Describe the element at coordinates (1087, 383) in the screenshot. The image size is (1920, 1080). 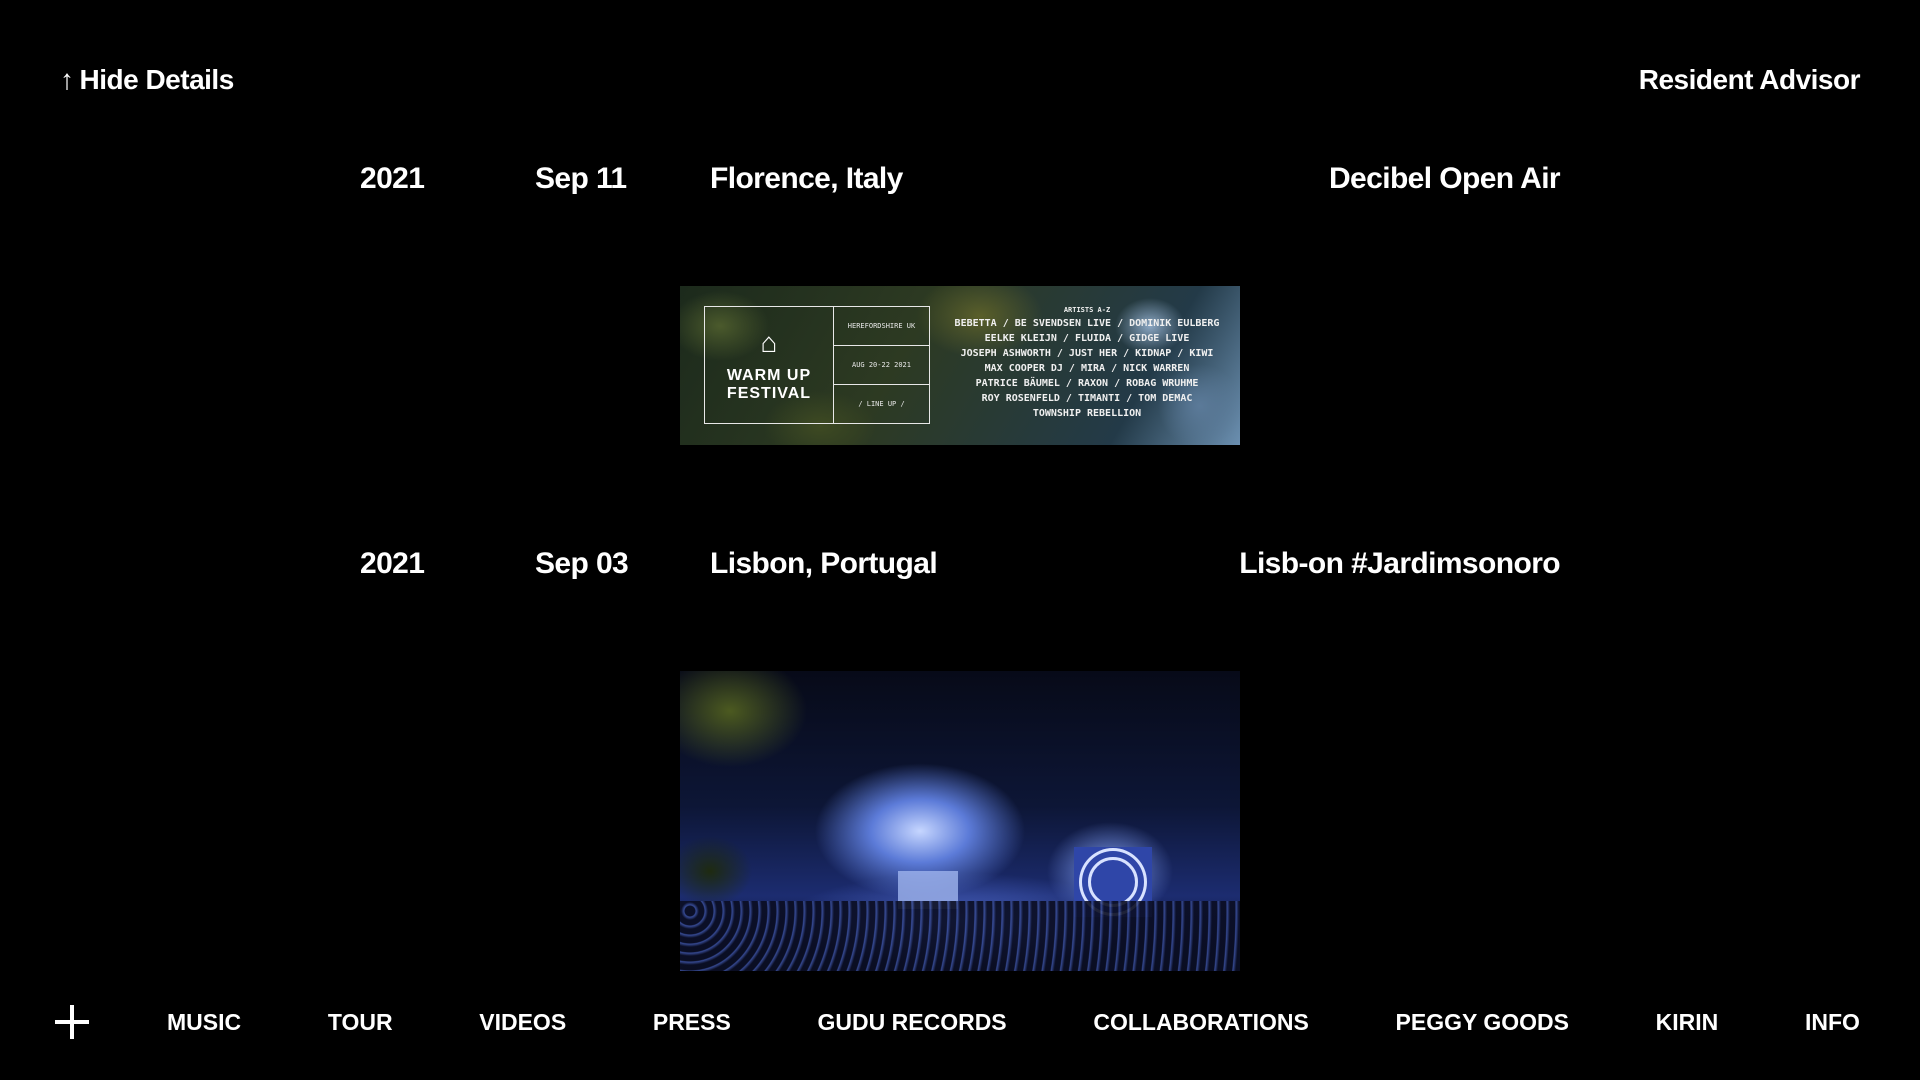
I see `lineup-line: PATRICE BÄUMEL / RAXON / ROBAG WRUHME` at that location.